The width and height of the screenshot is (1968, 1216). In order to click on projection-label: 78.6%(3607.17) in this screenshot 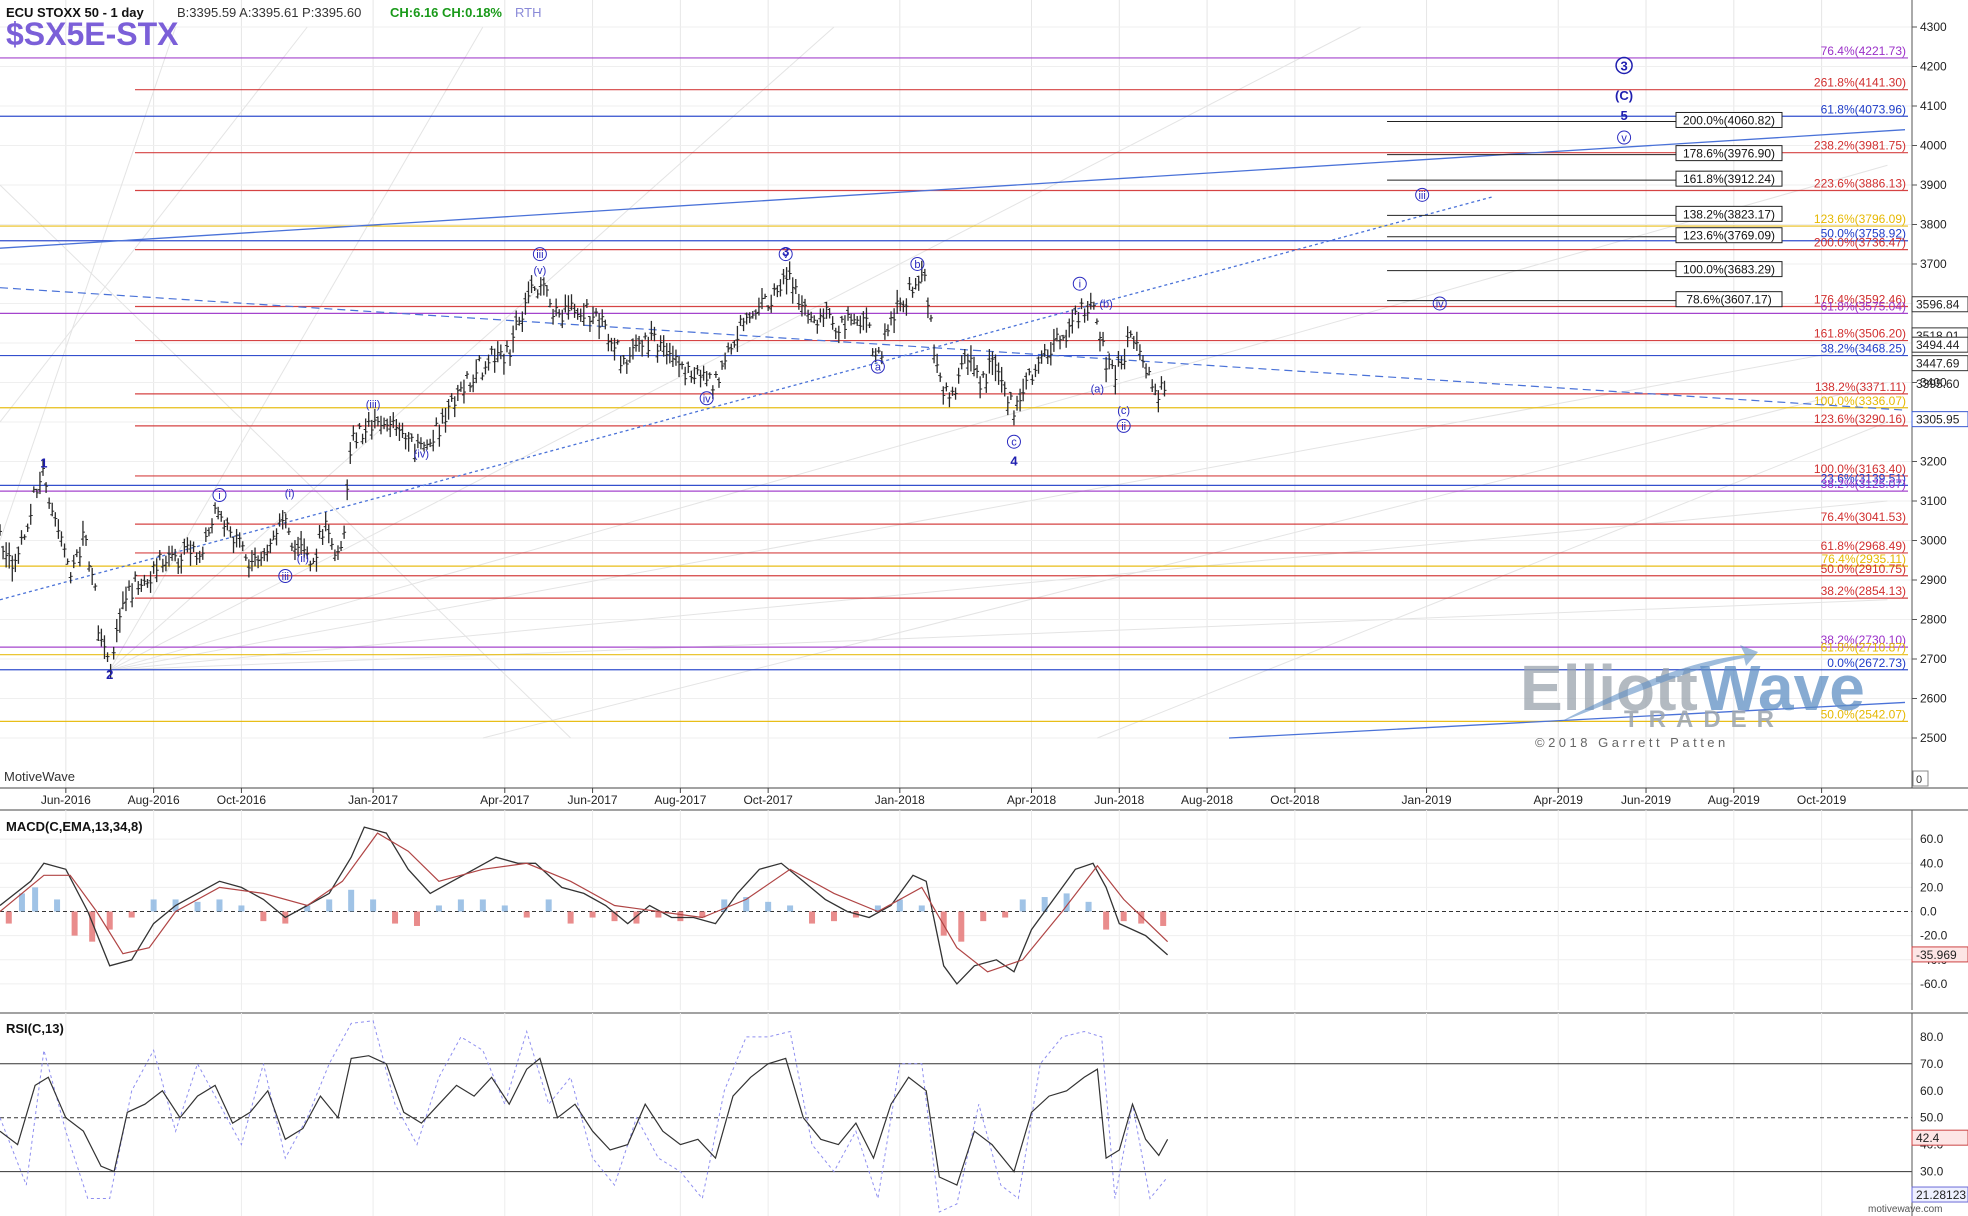, I will do `click(1728, 300)`.